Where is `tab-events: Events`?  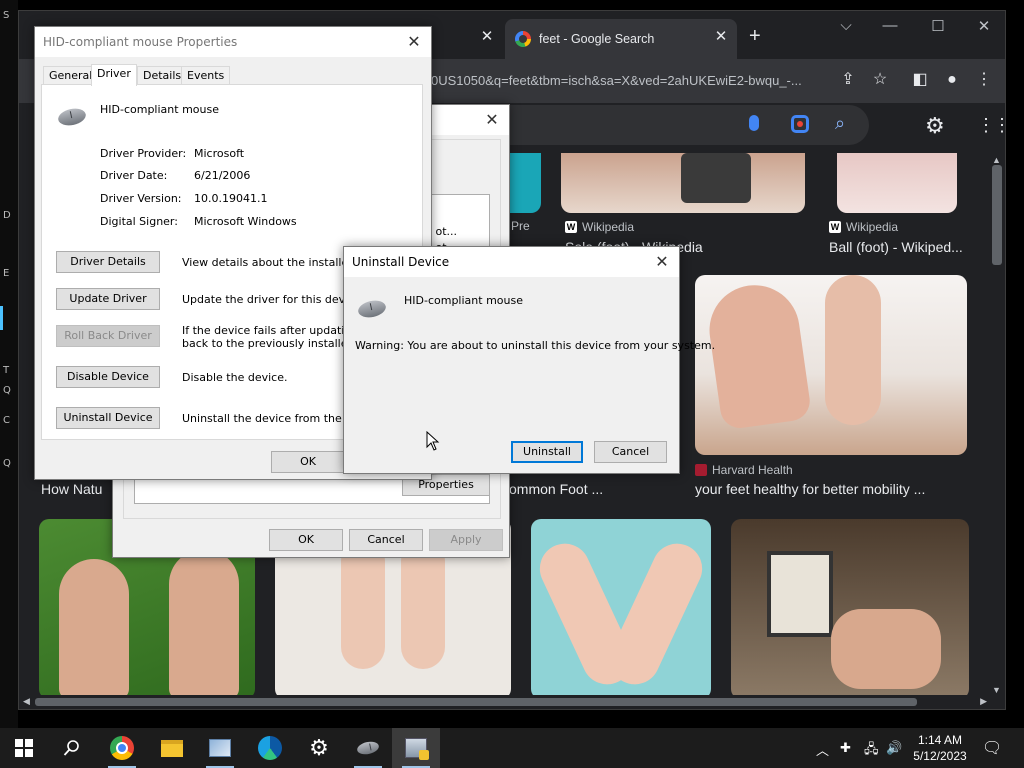
tab-events: Events is located at coordinates (206, 75).